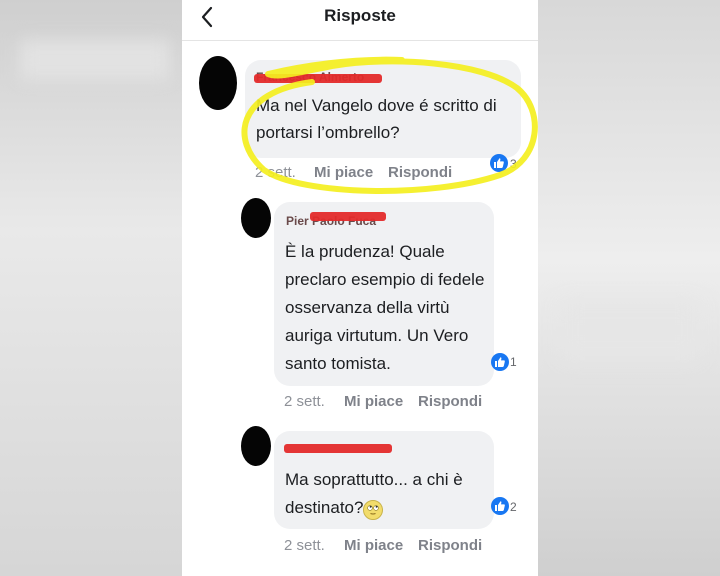  What do you see at coordinates (374, 479) in the screenshot?
I see `comment-text-line: Ma soprattutto... a chi è` at bounding box center [374, 479].